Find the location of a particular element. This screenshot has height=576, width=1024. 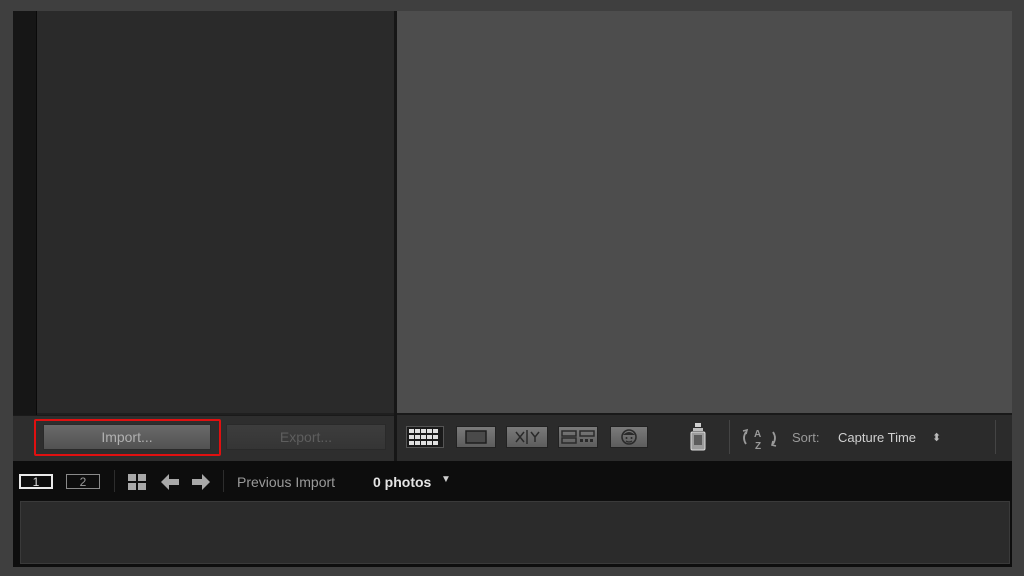

primary-display-label: 1 is located at coordinates (36, 481).